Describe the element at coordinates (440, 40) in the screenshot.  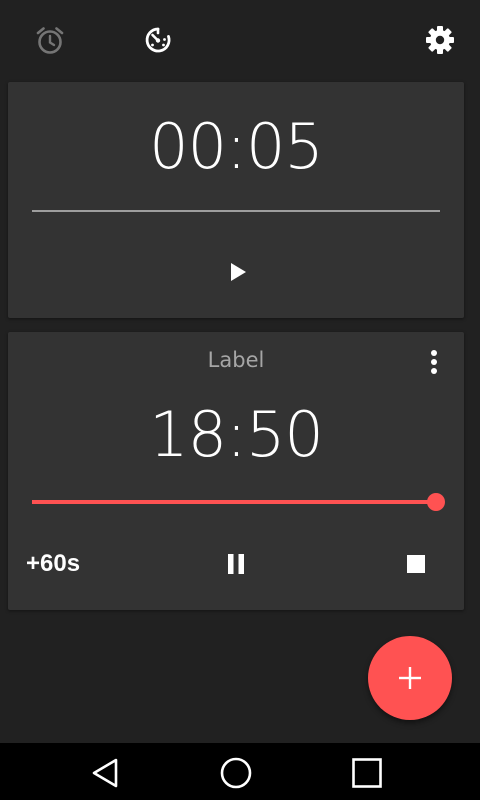
I see `gear-icon` at that location.